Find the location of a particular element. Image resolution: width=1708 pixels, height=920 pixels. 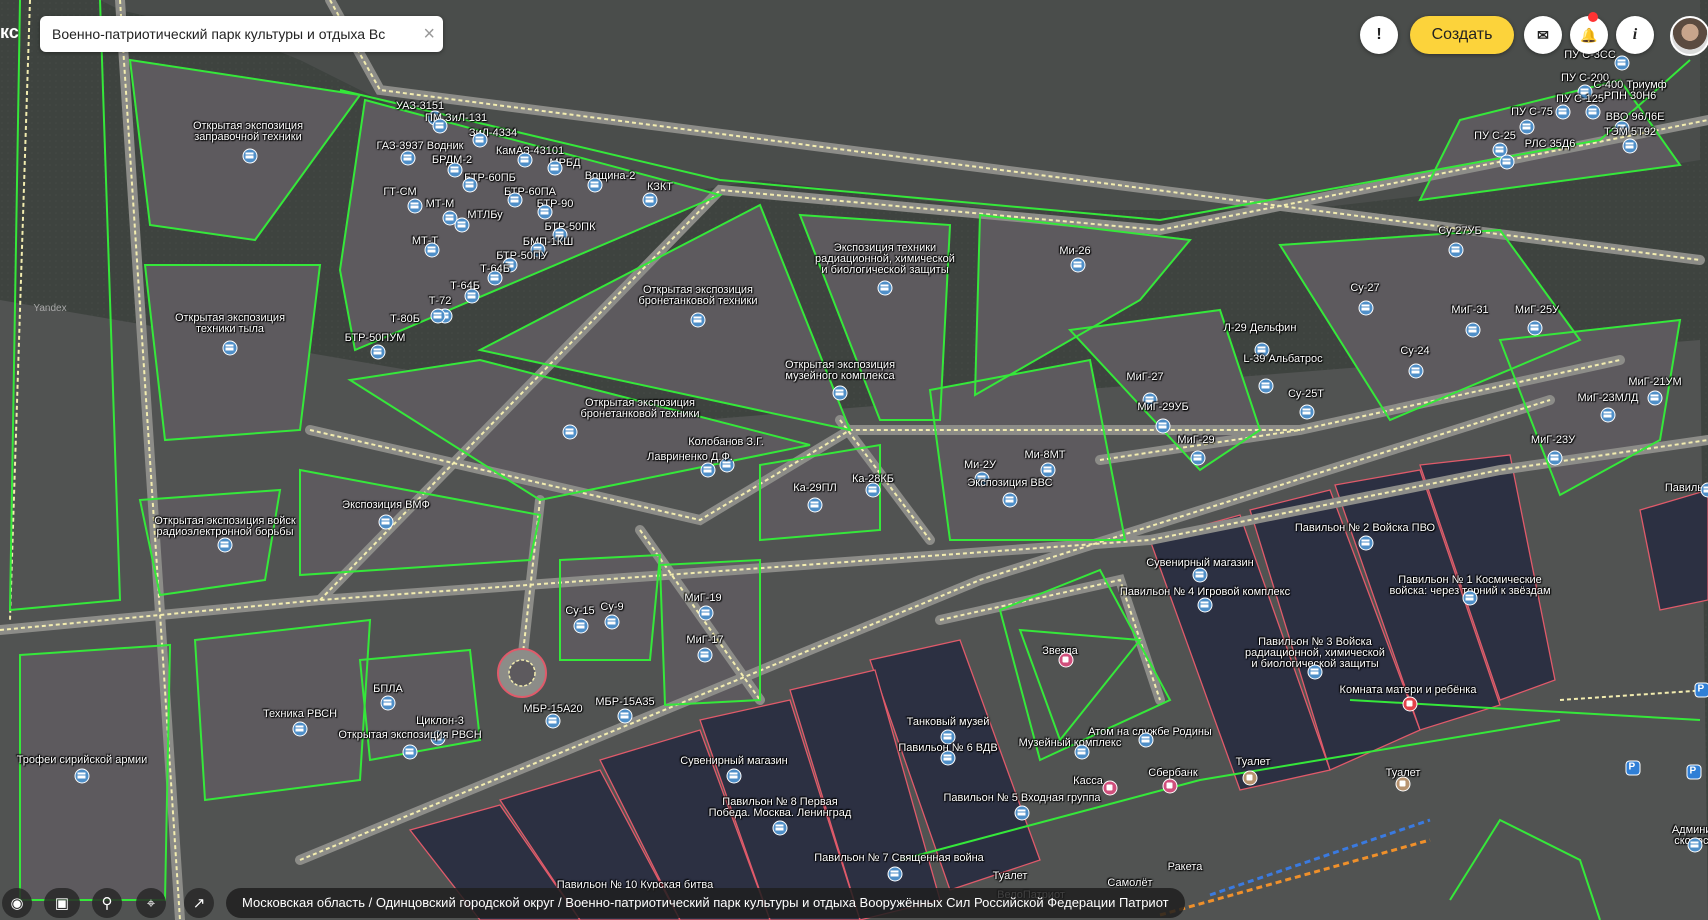

notifications-button: 🔔 is located at coordinates (1589, 35).